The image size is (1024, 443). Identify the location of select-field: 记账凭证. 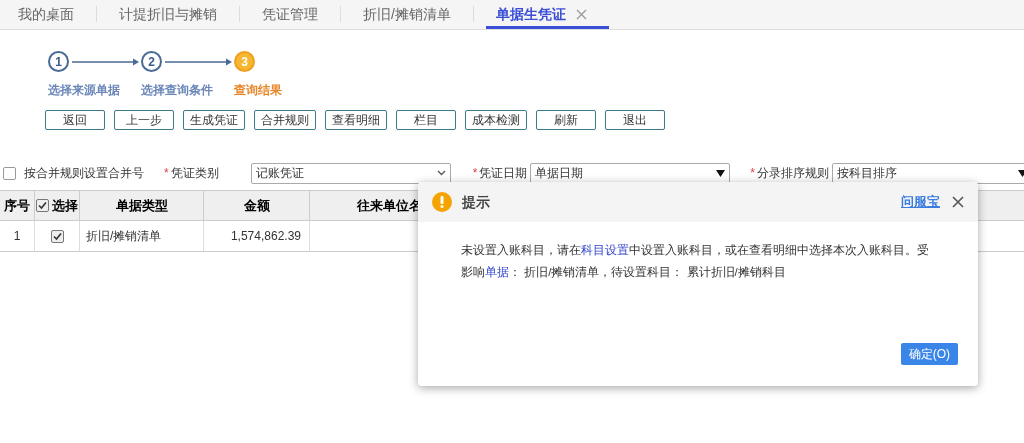
(350, 173).